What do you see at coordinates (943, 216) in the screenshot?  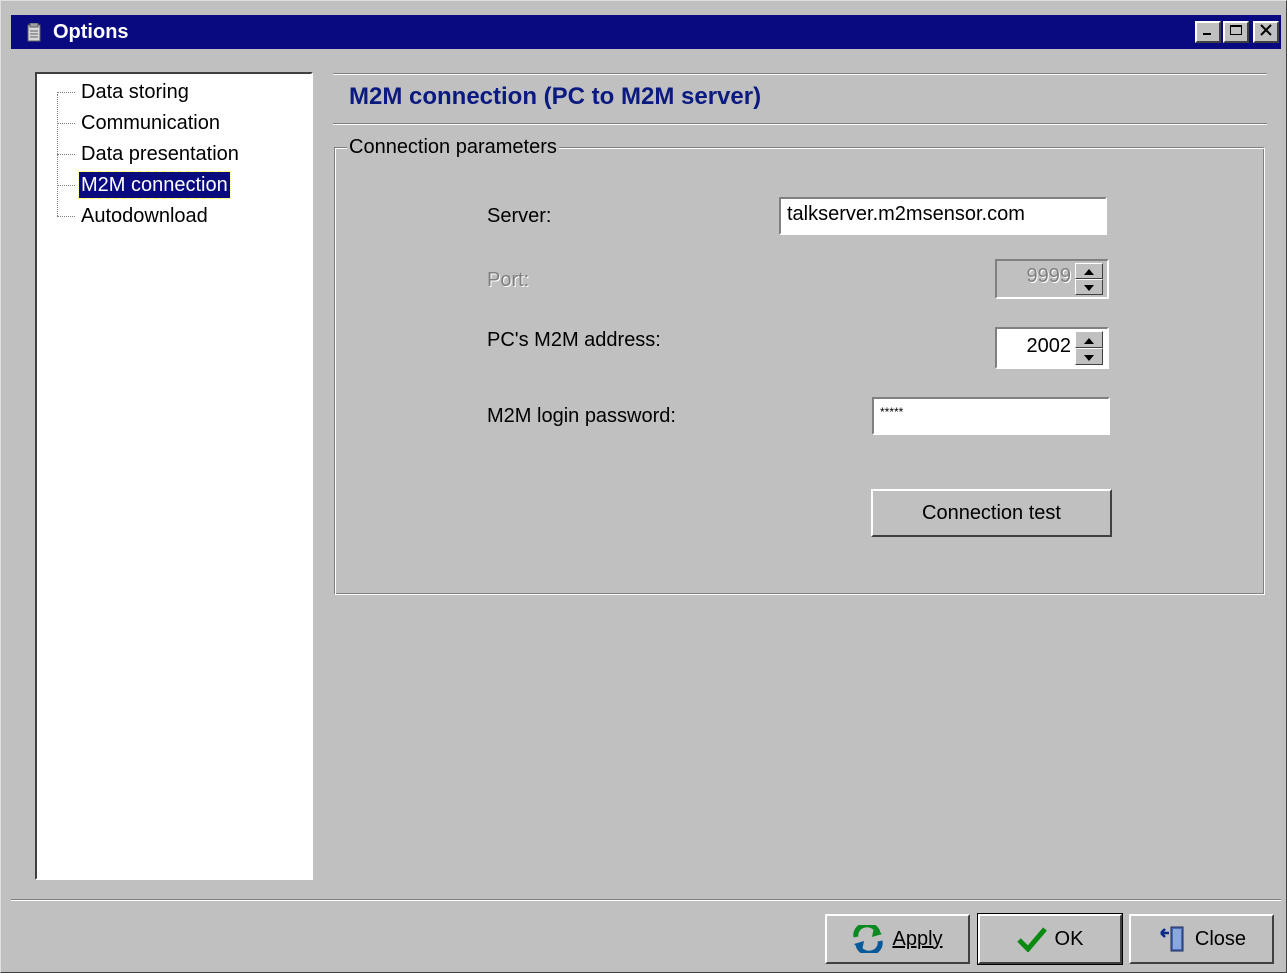 I see `server-input: talkserver.m2msensor.com` at bounding box center [943, 216].